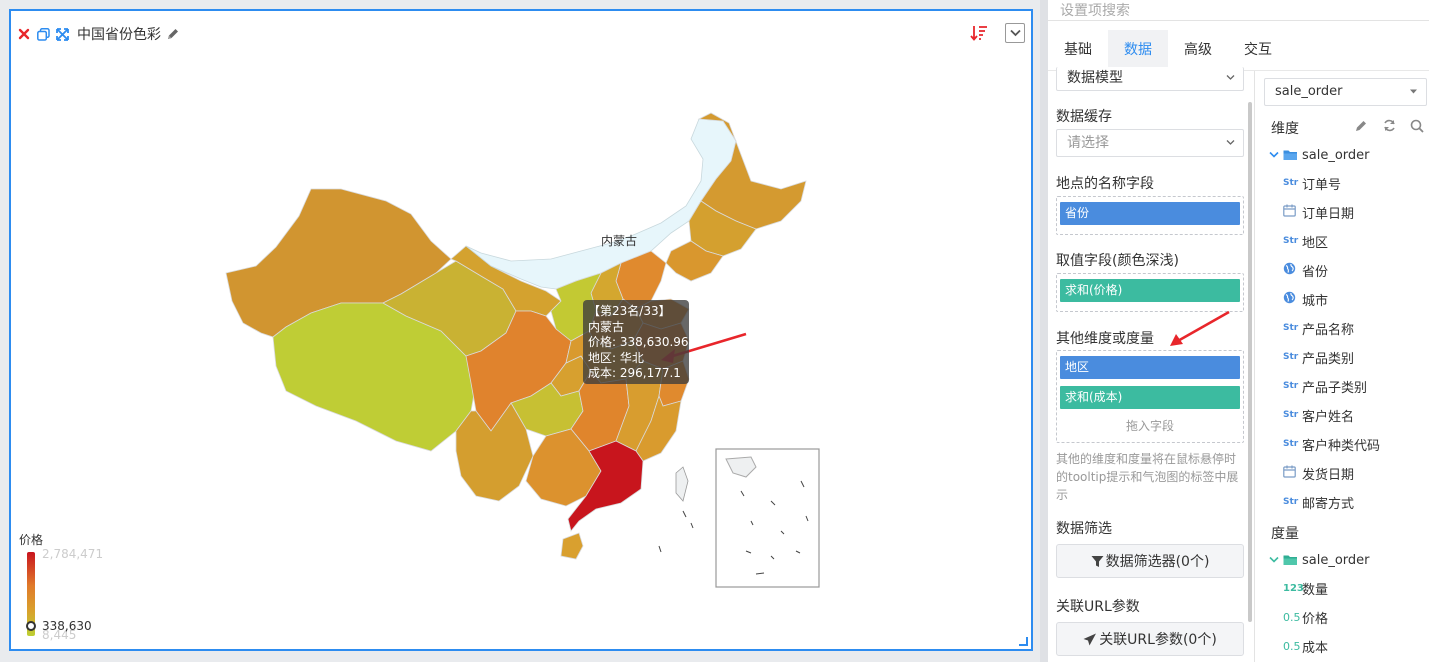 The height and width of the screenshot is (662, 1429). Describe the element at coordinates (1105, 184) in the screenshot. I see `name-field-label: 地点的名称字段` at that location.